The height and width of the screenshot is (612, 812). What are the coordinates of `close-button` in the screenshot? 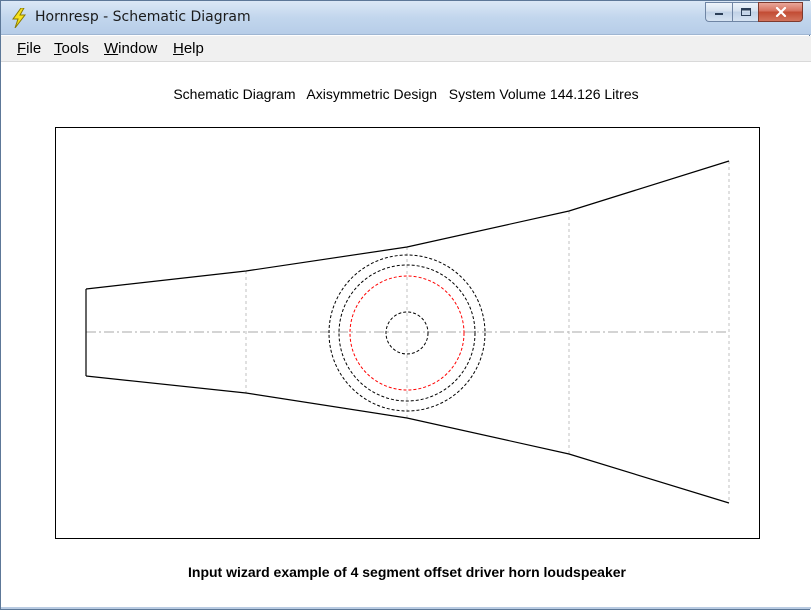 It's located at (780, 12).